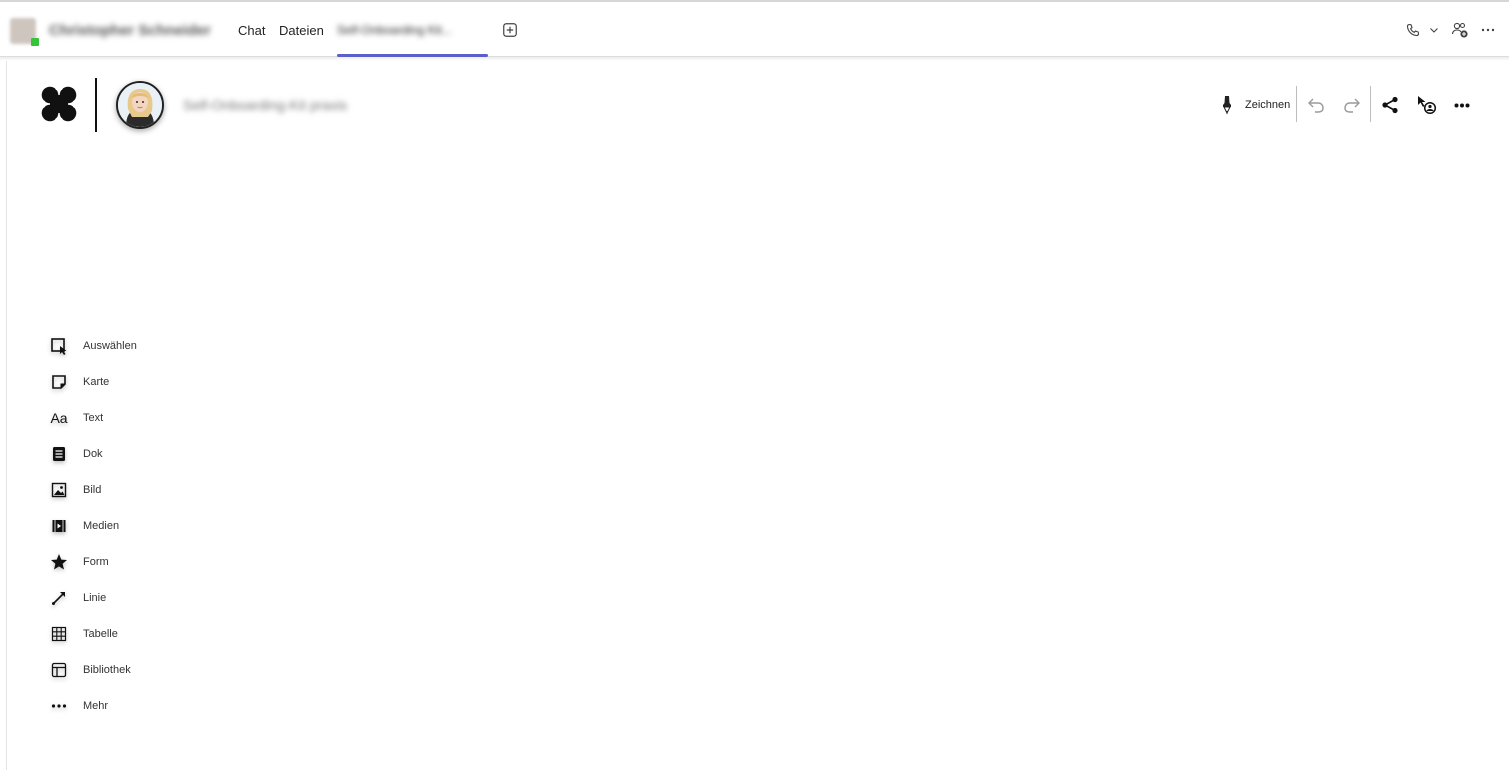  Describe the element at coordinates (1316, 105) in the screenshot. I see `undo-icon` at that location.